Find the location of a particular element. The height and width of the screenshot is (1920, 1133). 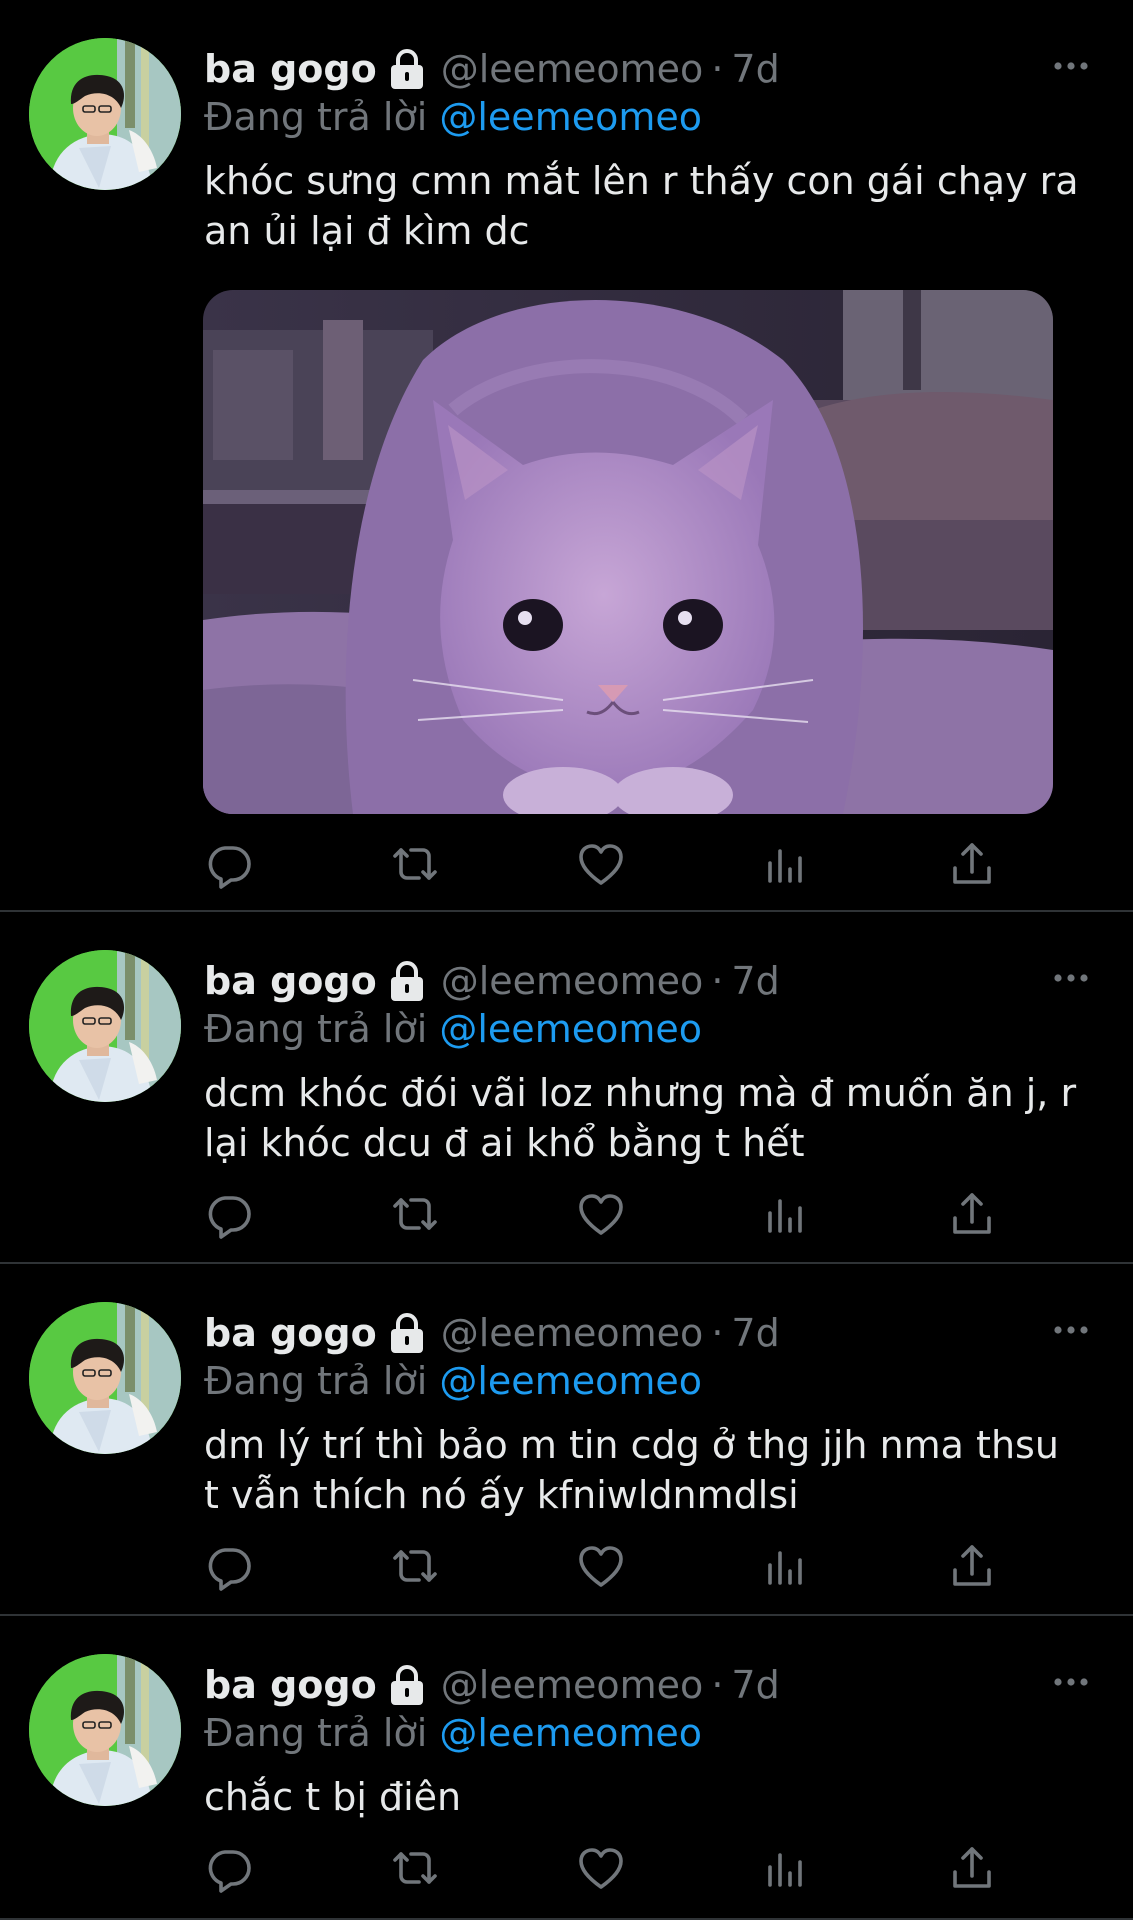

tweet-text: chắc t bị điên is located at coordinates (333, 1797).